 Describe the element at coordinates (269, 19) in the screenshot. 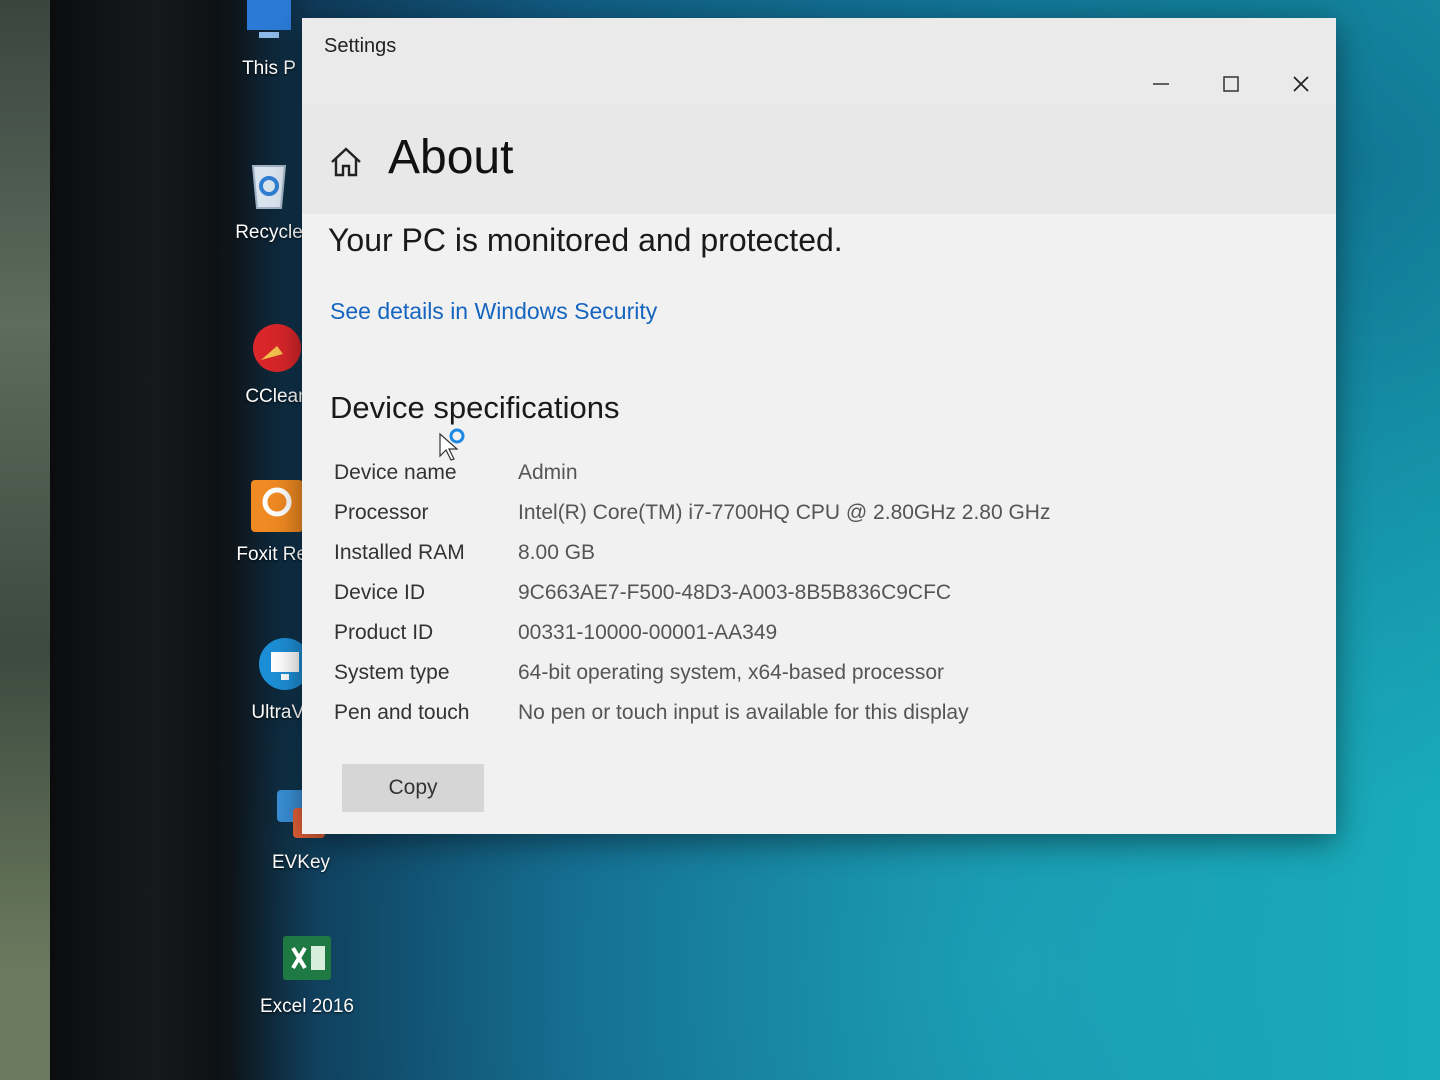

I see `this-pc-icon` at that location.